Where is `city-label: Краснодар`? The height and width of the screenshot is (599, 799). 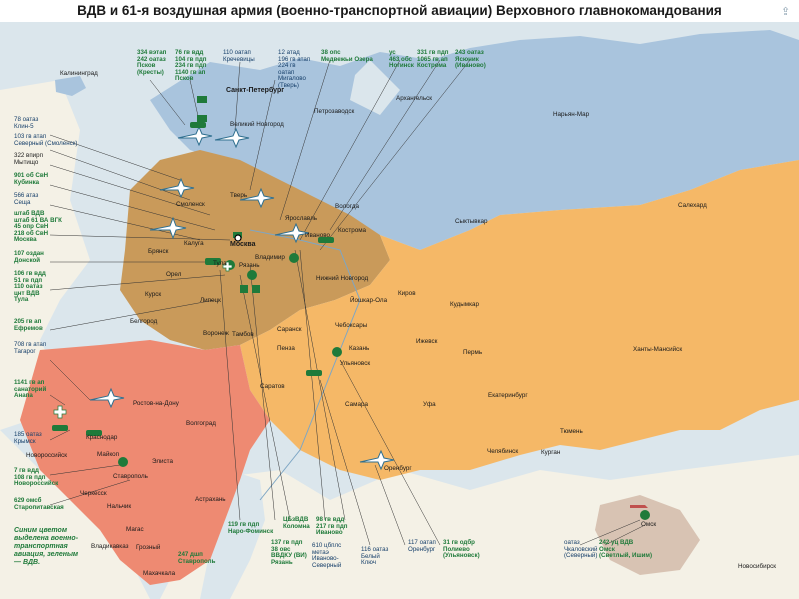 city-label: Краснодар is located at coordinates (102, 437).